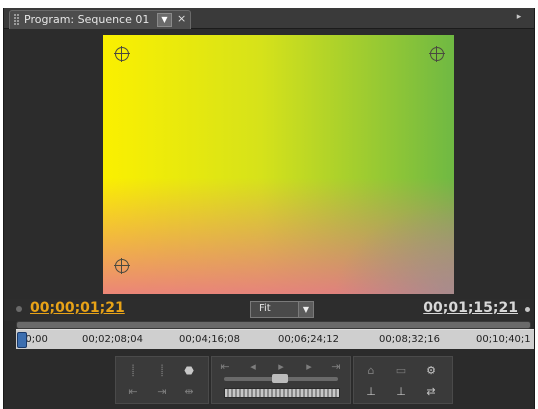  Describe the element at coordinates (210, 339) in the screenshot. I see `ruler-tick-label: 00;04;16;08` at that location.